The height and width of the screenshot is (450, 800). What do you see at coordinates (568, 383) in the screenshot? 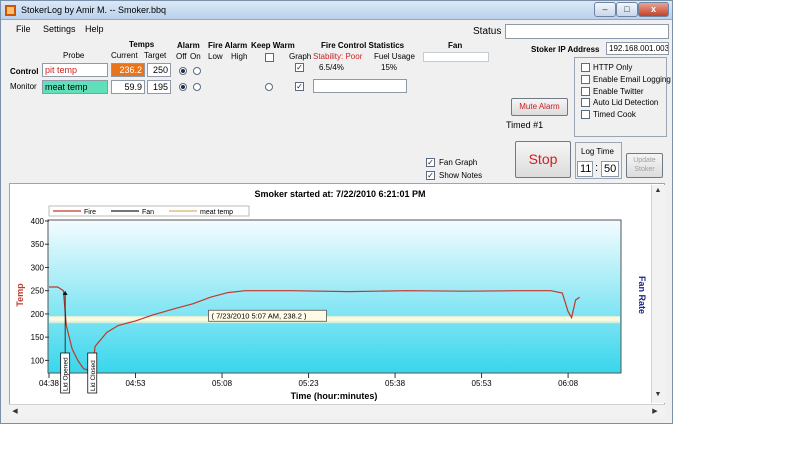
I see `x-tick-label: 06:08` at bounding box center [568, 383].